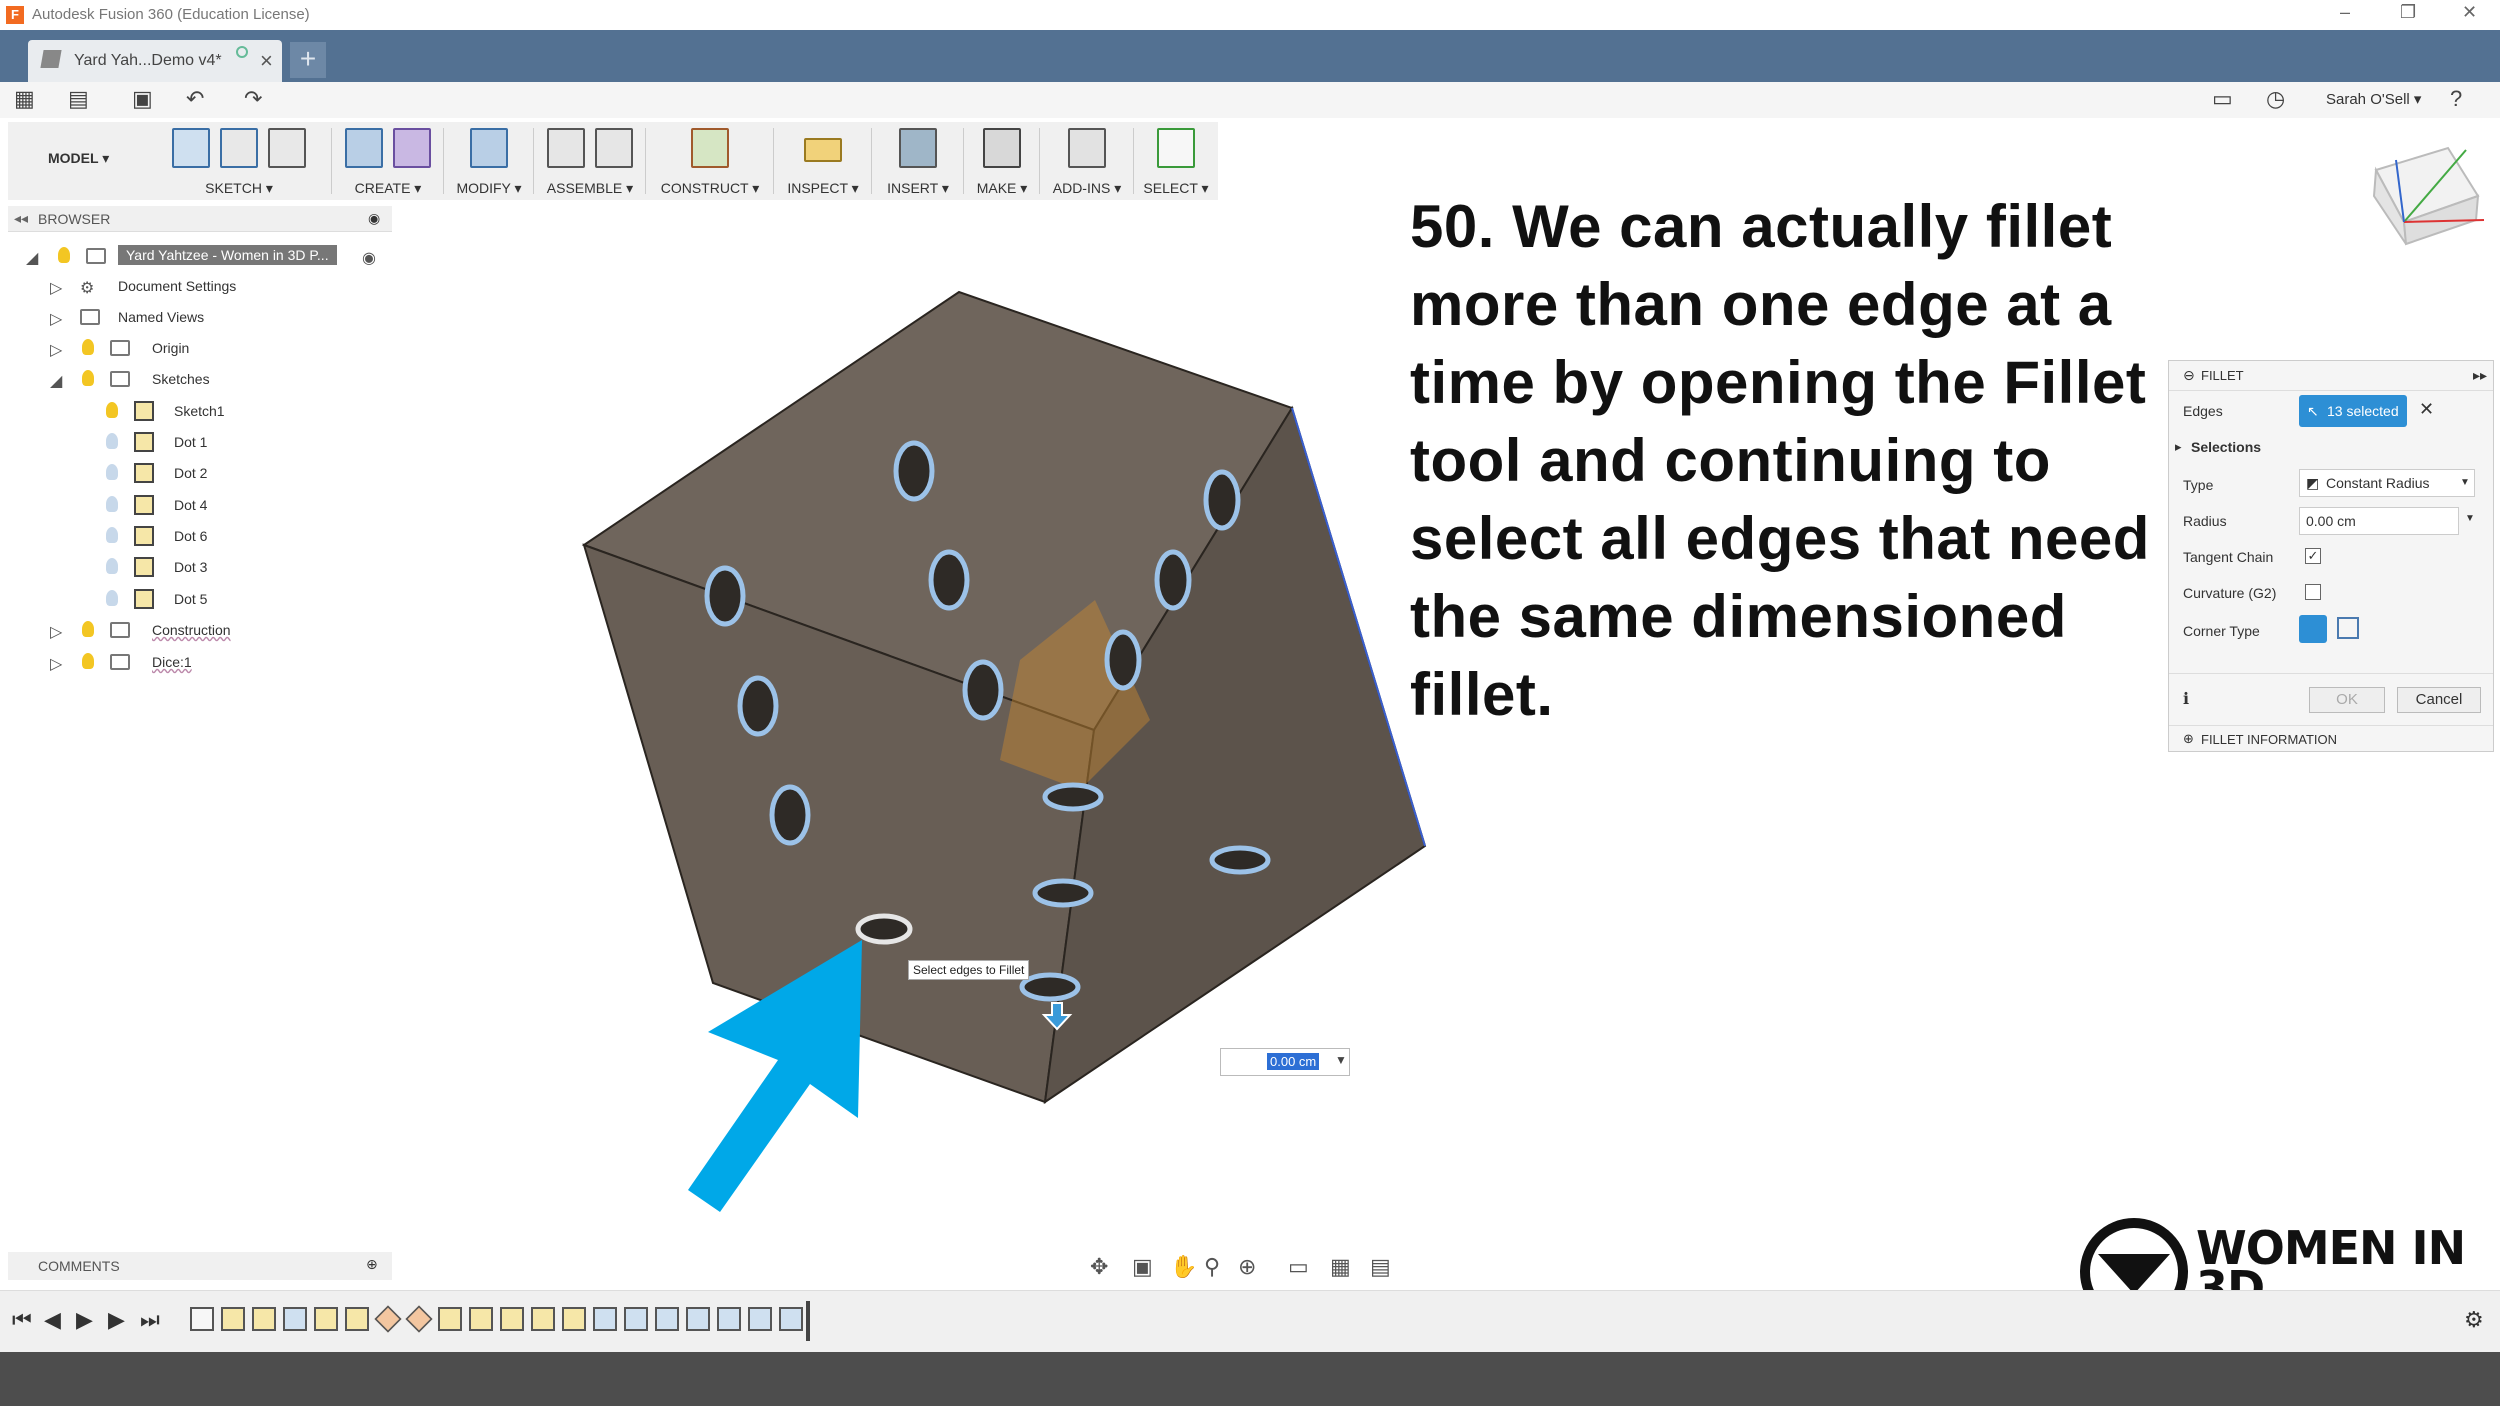  What do you see at coordinates (1250, 1379) in the screenshot?
I see `bottom-strip` at bounding box center [1250, 1379].